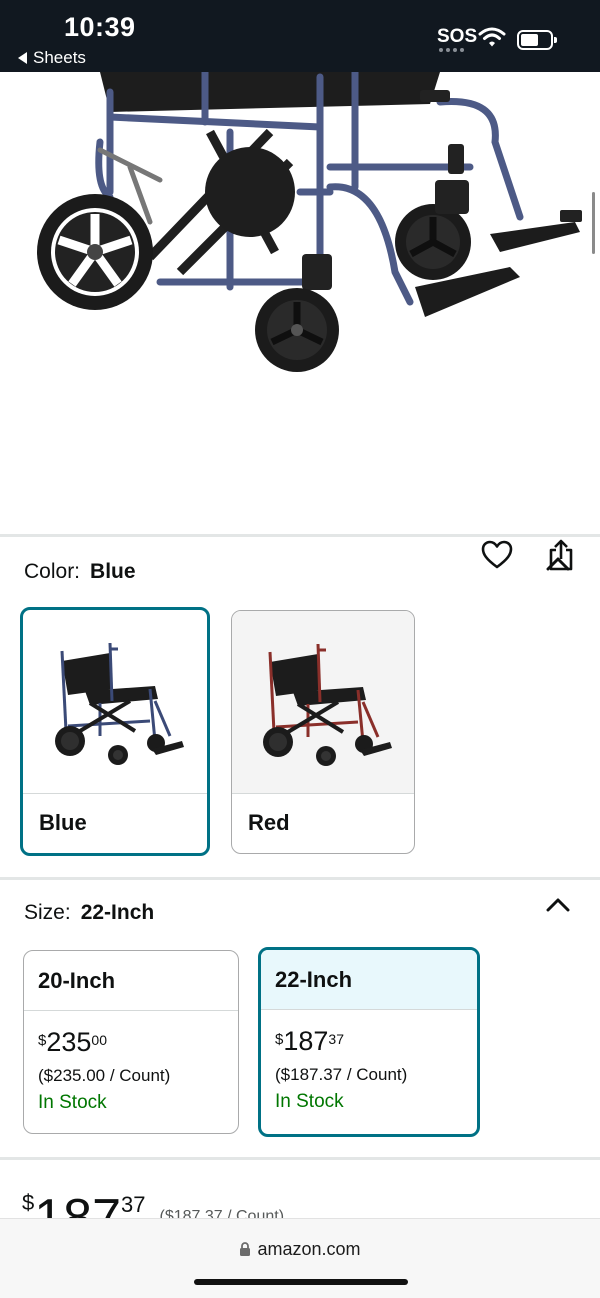 This screenshot has height=1298, width=600. What do you see at coordinates (59, 57) in the screenshot?
I see `back-app-label: Sheets` at bounding box center [59, 57].